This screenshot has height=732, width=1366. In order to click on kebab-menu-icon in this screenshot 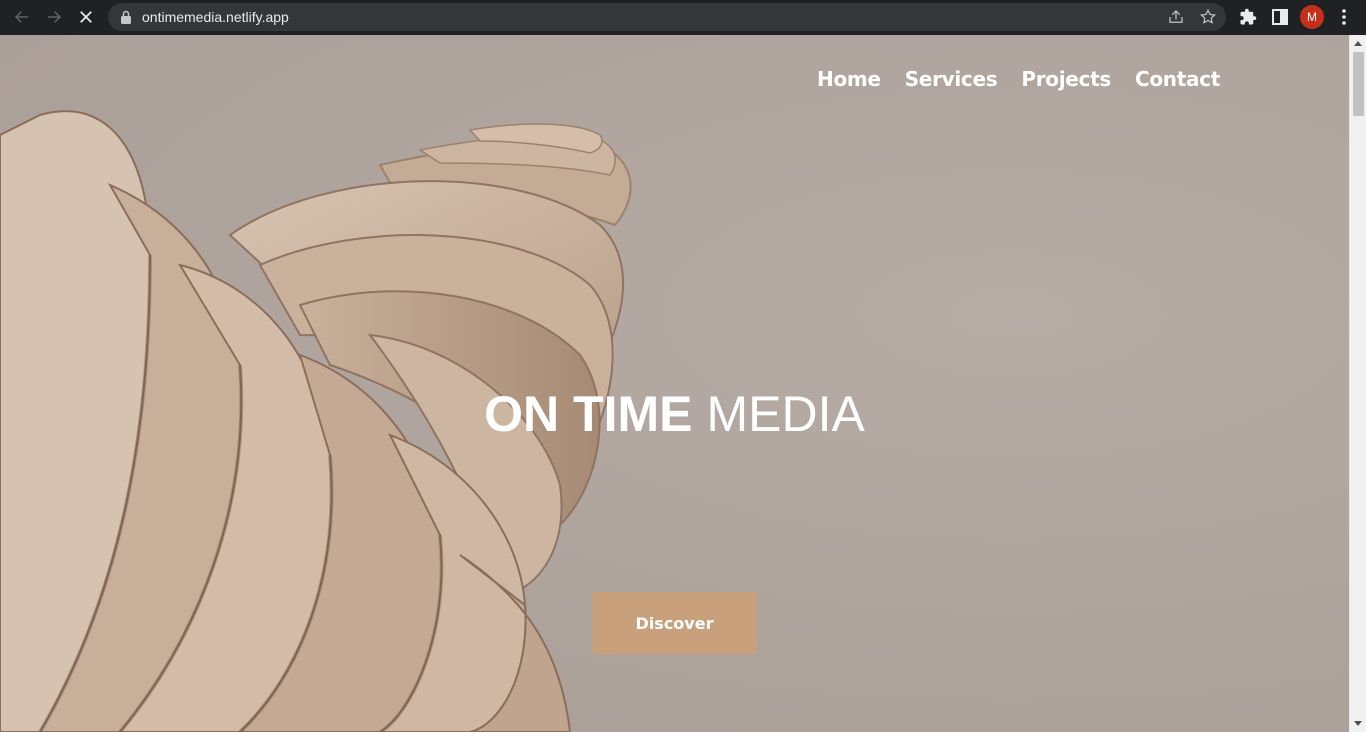, I will do `click(1344, 17)`.